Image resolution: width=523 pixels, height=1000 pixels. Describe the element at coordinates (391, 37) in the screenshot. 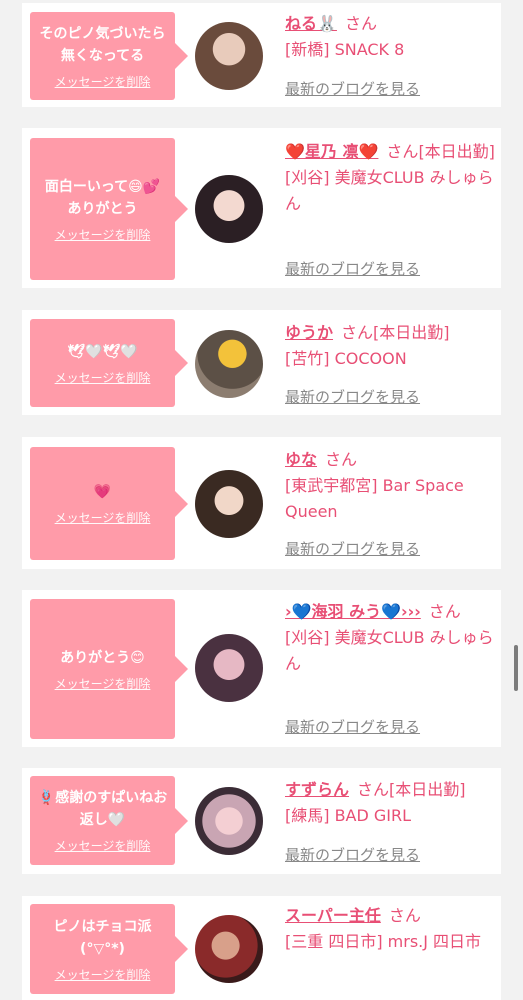

I see `sender-info: ねる🐰 さん [新橋] SNACK 8` at that location.